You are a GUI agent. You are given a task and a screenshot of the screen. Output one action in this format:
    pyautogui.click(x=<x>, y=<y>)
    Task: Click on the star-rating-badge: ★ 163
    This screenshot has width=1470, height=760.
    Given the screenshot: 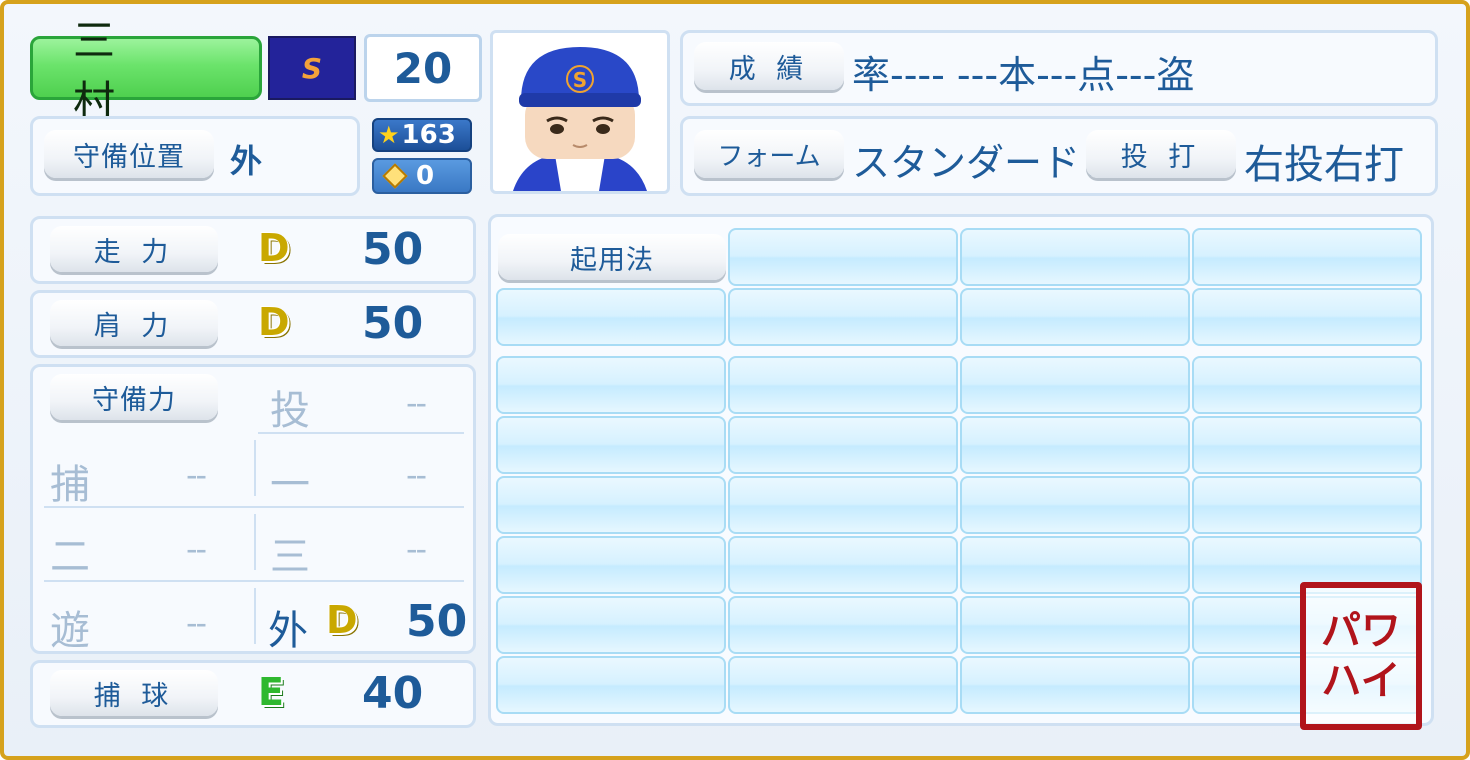 What is the action you would take?
    pyautogui.click(x=422, y=135)
    